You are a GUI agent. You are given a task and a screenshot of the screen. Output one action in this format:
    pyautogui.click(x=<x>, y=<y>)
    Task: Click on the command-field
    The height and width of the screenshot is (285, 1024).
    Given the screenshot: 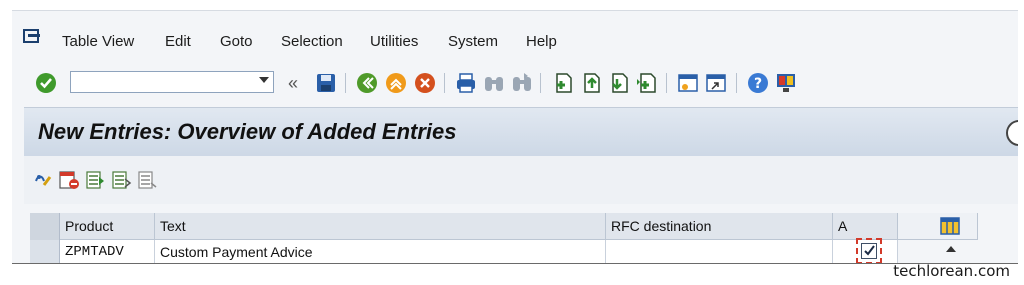 What is the action you would take?
    pyautogui.click(x=172, y=82)
    